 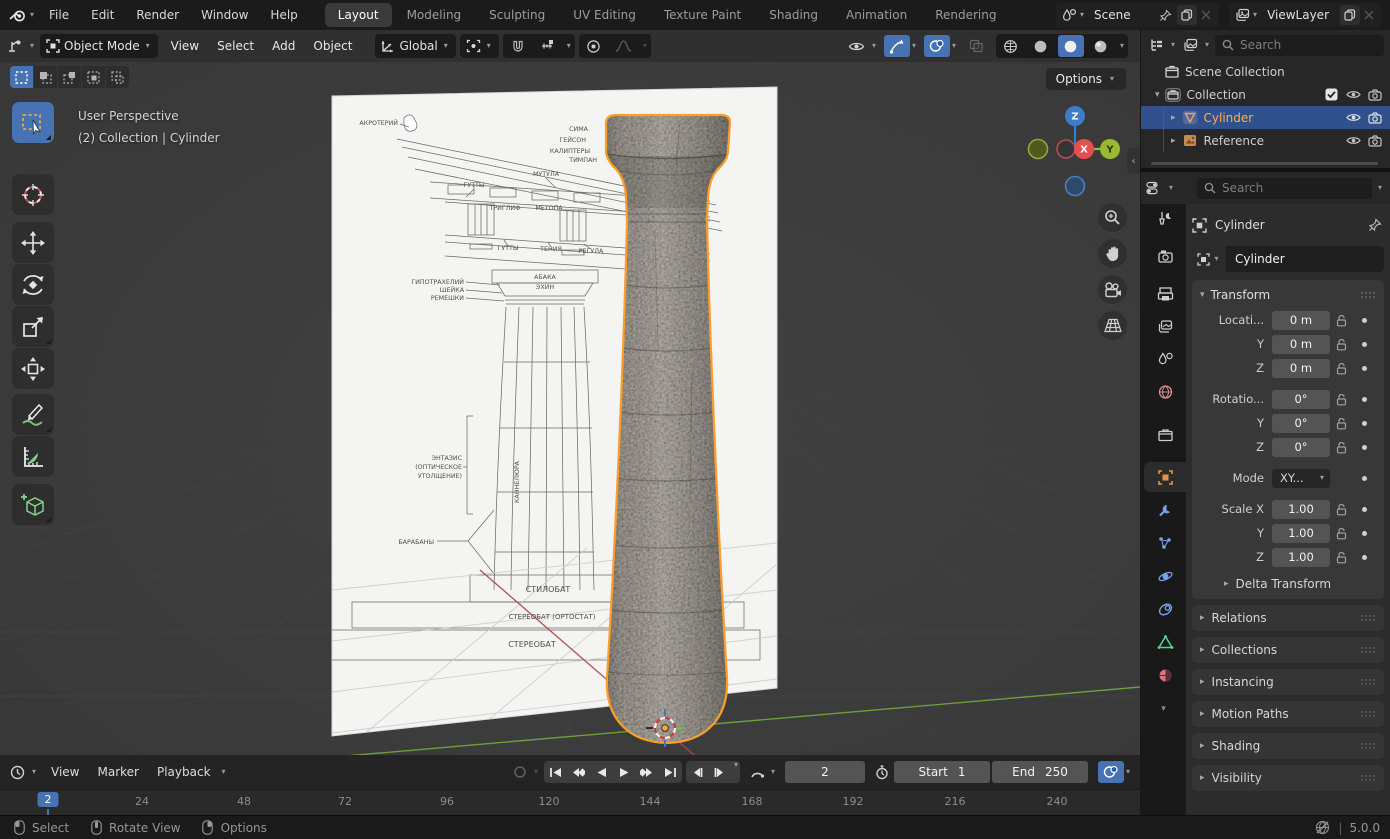 I want to click on tool-move, so click(x=33, y=242).